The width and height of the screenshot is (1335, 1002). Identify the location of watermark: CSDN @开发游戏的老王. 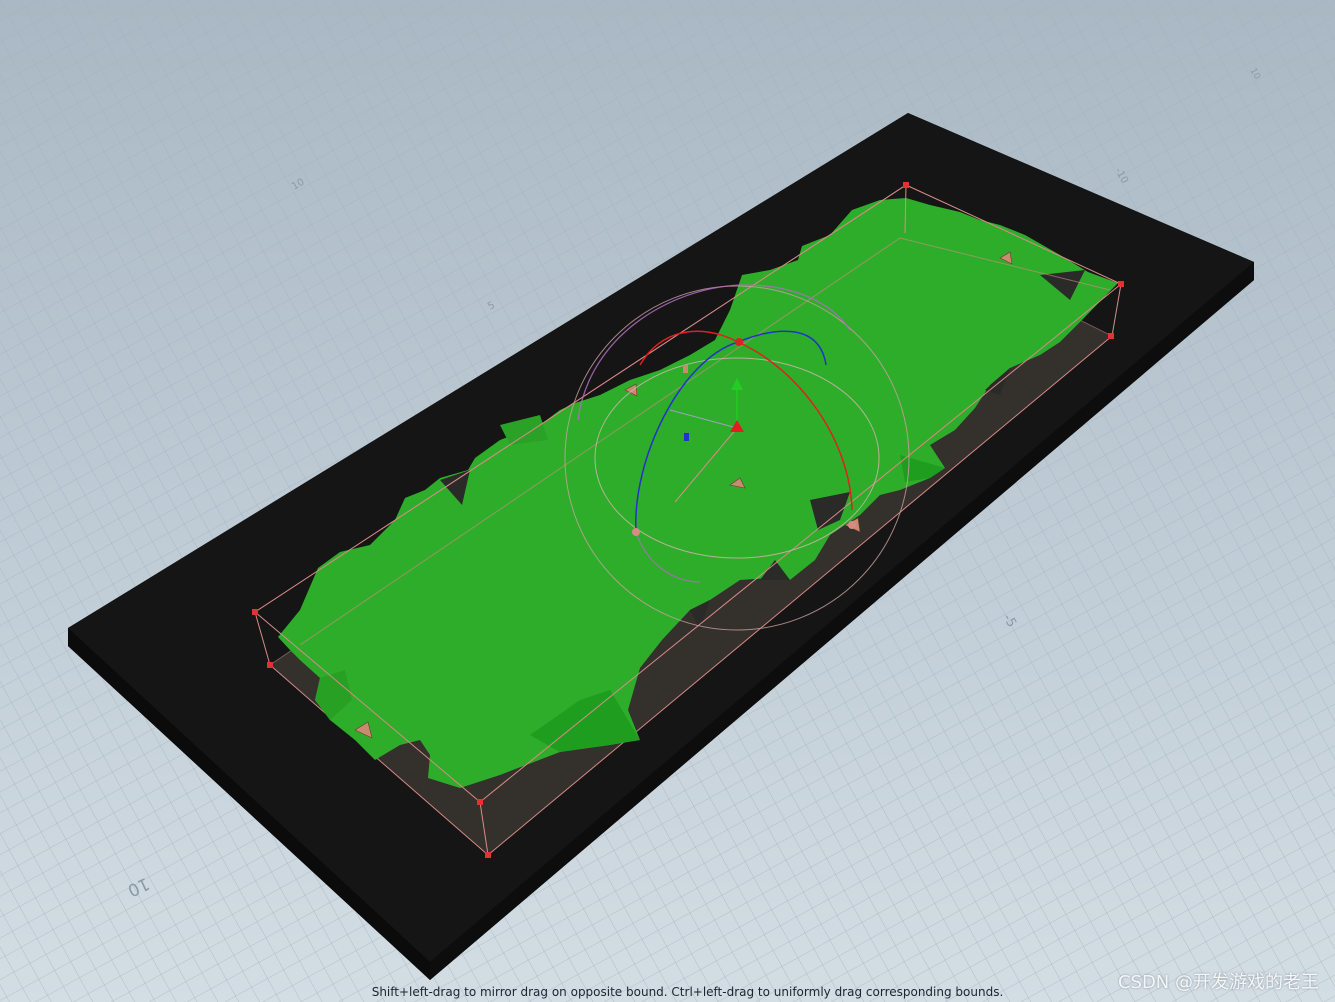
(1218, 982).